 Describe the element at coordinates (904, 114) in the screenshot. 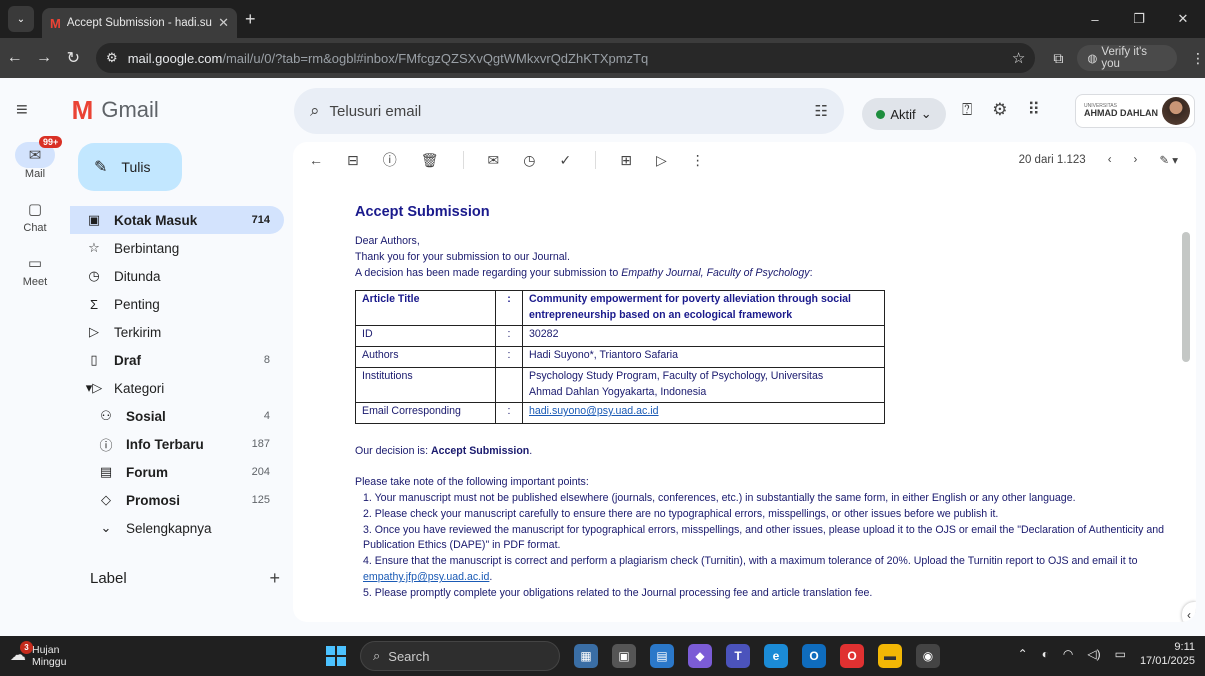

I see `status-button: Aktif ⌄` at that location.